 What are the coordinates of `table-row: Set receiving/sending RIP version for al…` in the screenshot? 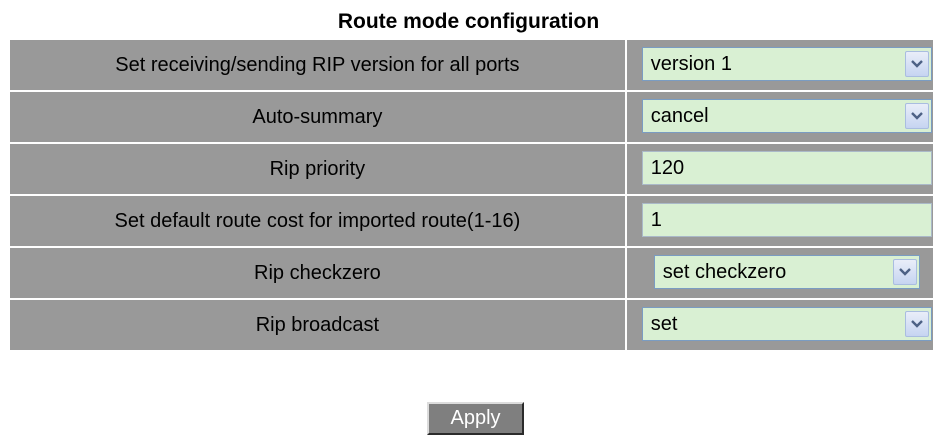 It's located at (472, 65).